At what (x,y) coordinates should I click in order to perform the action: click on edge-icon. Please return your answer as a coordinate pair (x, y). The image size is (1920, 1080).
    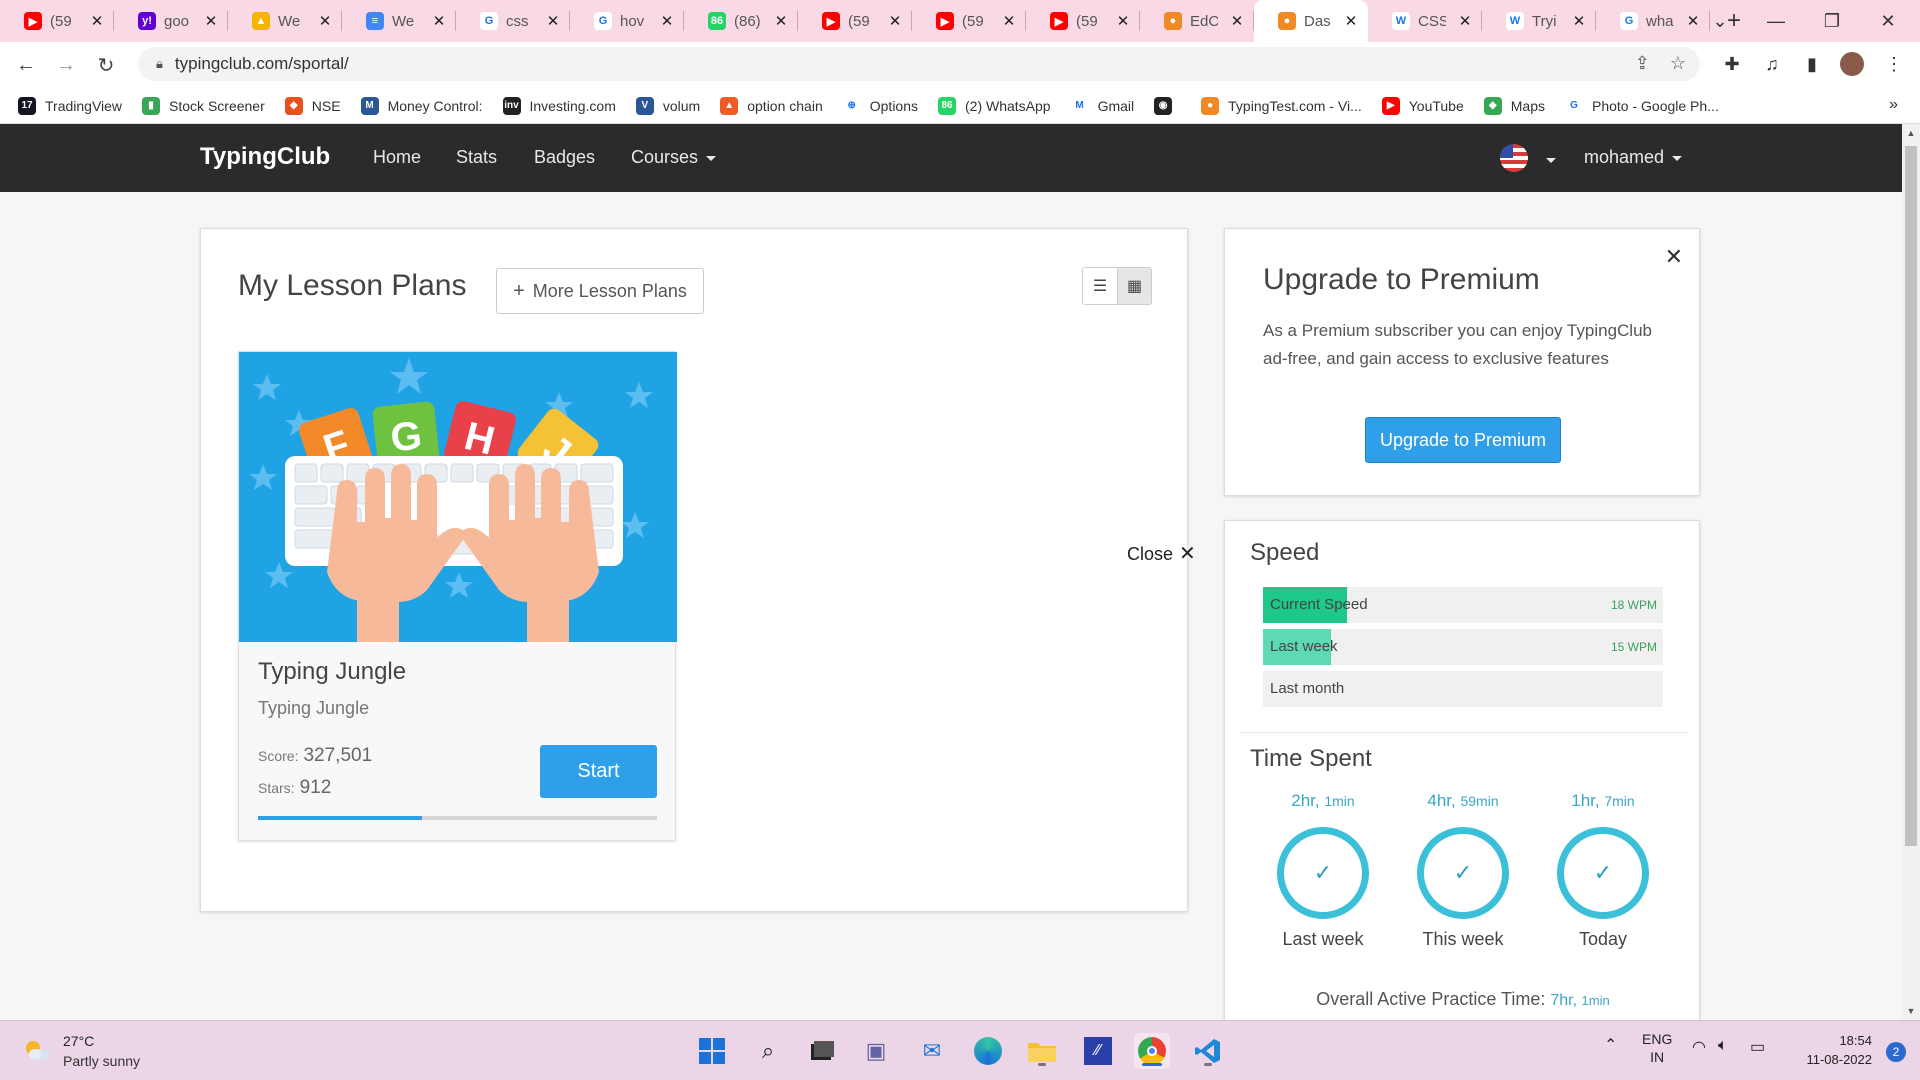
    Looking at the image, I should click on (988, 1051).